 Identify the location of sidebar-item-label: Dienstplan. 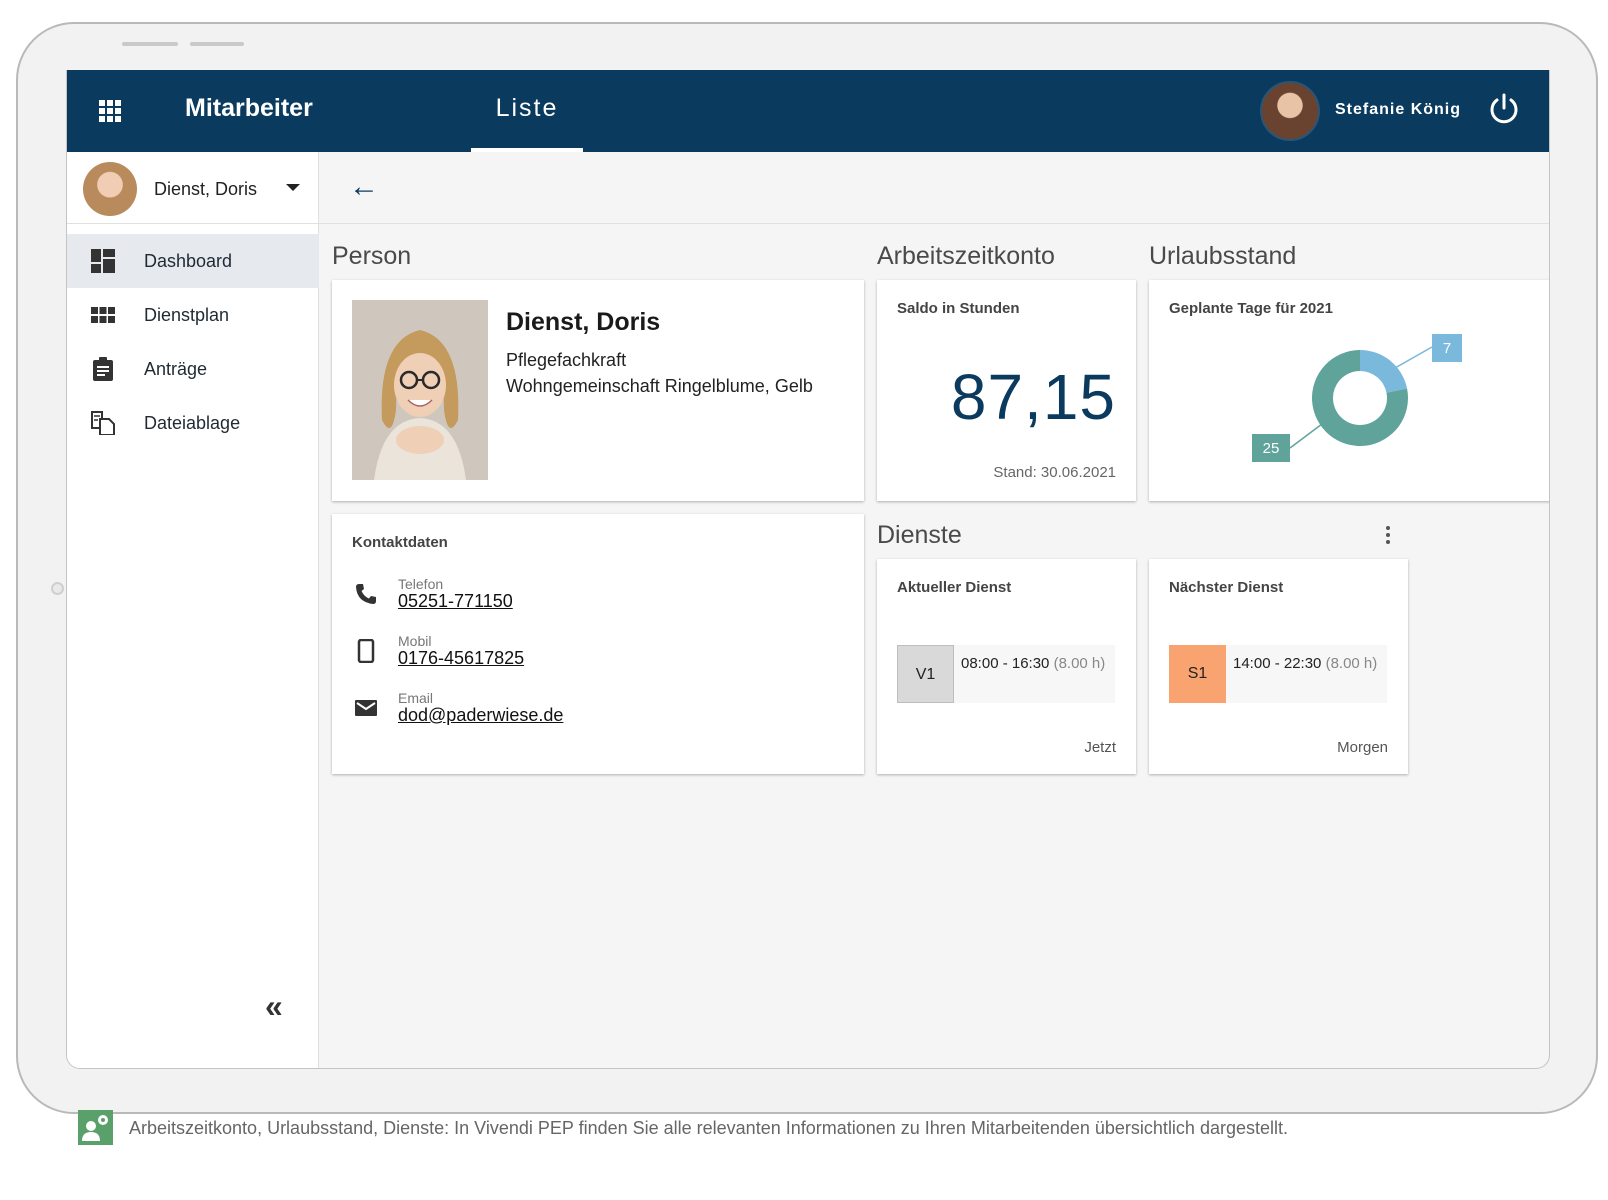
(187, 315).